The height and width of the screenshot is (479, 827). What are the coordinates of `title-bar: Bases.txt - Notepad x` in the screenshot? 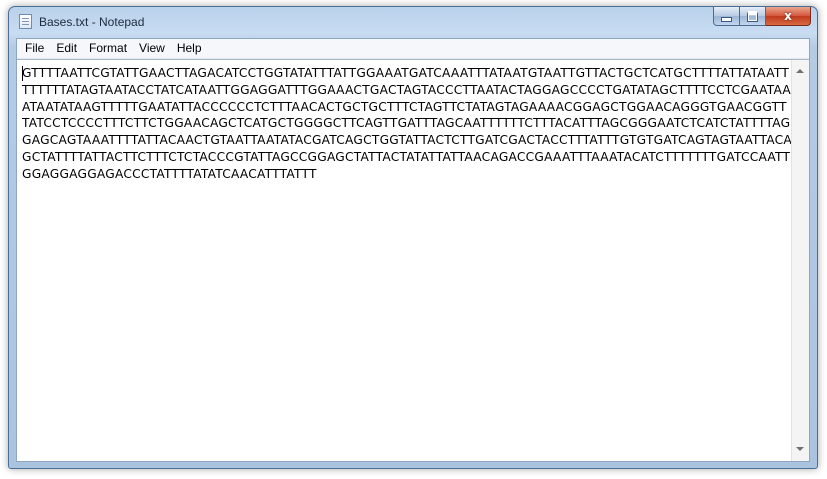 It's located at (413, 22).